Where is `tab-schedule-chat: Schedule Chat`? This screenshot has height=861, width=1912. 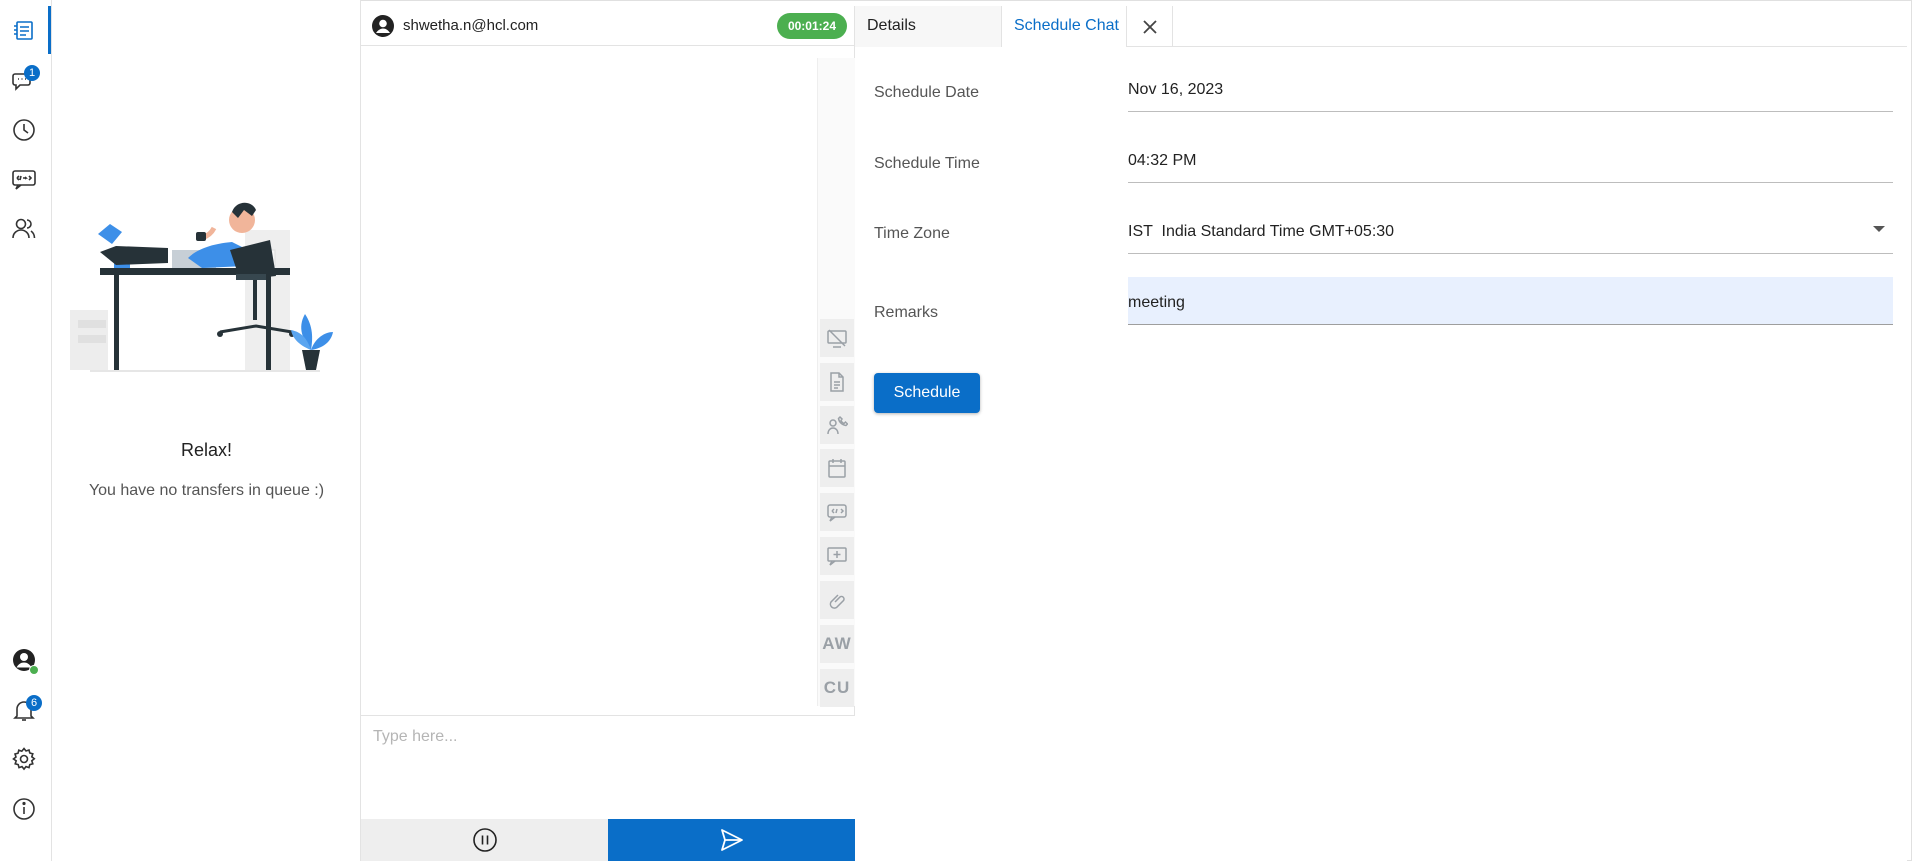 tab-schedule-chat: Schedule Chat is located at coordinates (1064, 26).